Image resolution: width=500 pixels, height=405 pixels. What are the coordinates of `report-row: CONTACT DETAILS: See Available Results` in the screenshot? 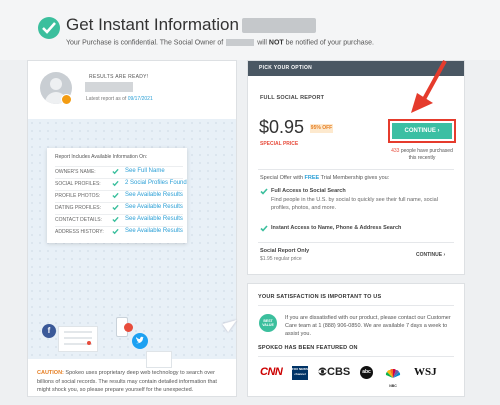 It's located at (119, 218).